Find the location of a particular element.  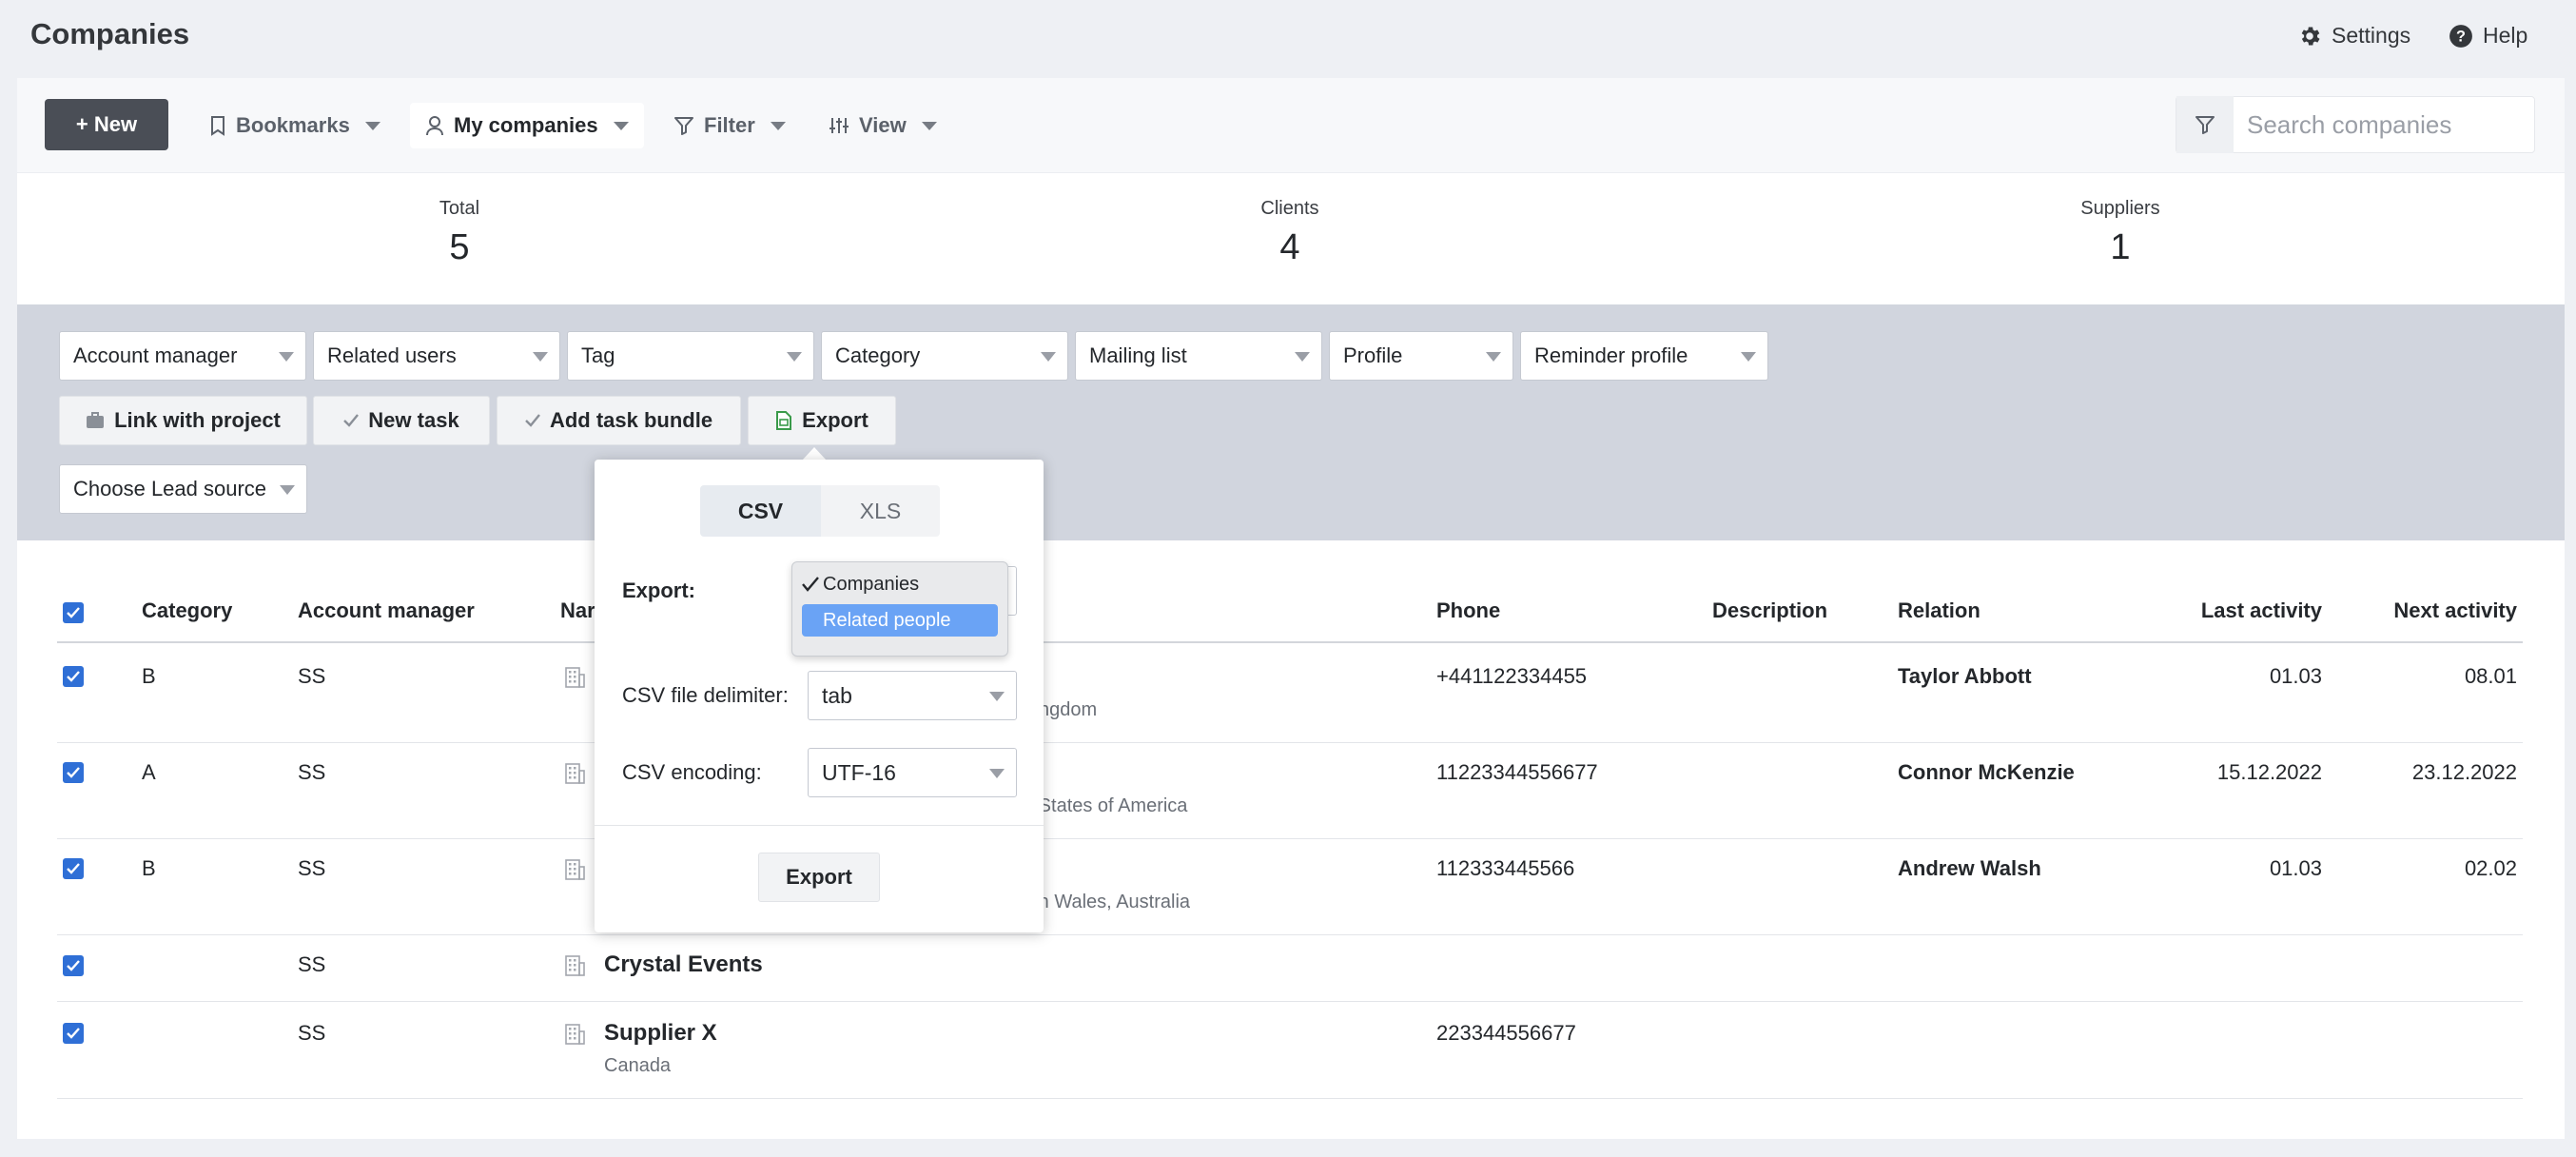

popup-arrow is located at coordinates (815, 454).